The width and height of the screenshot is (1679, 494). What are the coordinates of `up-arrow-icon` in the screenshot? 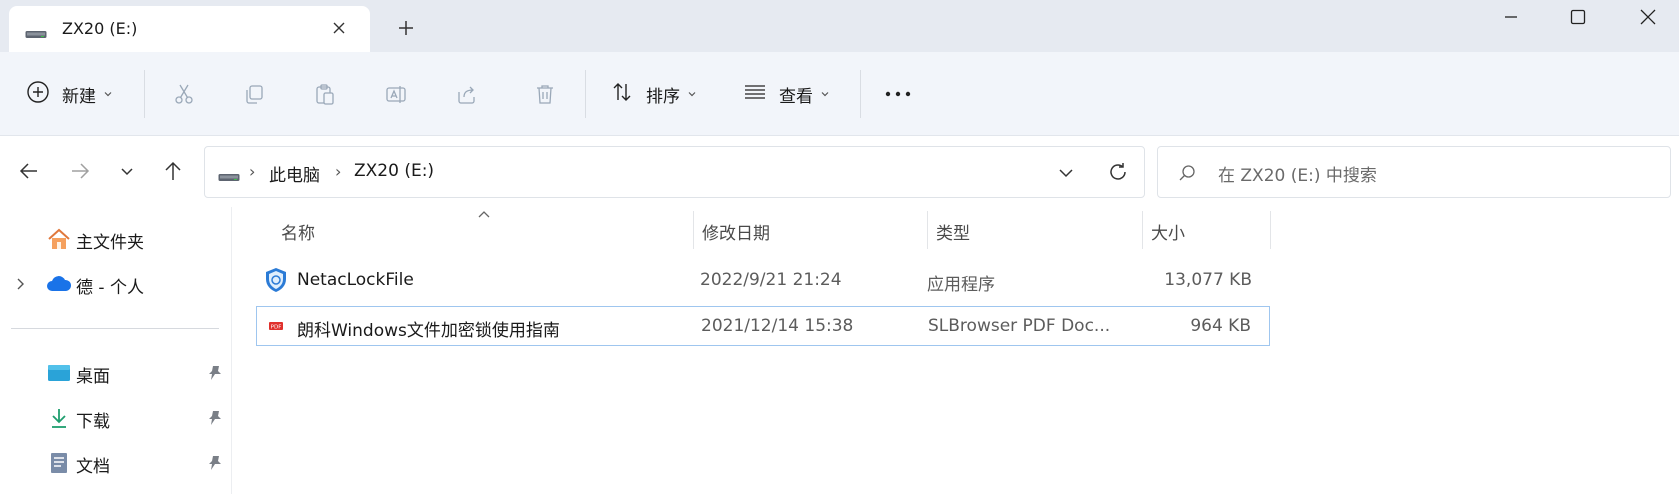 It's located at (173, 171).